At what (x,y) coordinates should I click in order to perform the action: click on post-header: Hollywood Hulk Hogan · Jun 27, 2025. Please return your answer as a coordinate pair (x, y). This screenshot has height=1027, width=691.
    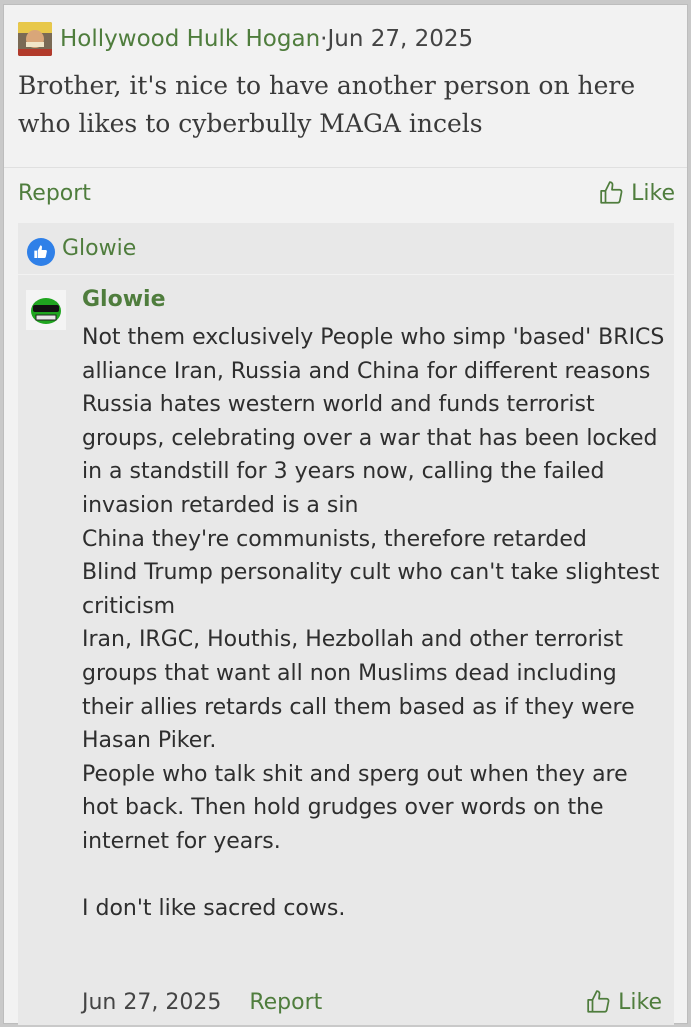
    Looking at the image, I should click on (245, 39).